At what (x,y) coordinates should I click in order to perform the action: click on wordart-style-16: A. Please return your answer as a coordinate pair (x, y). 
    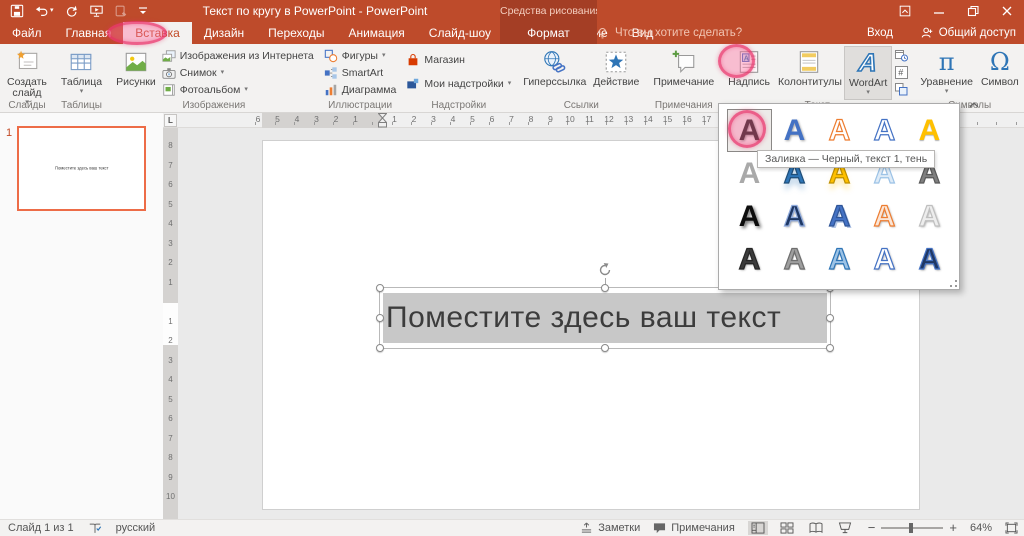
    Looking at the image, I should click on (749, 259).